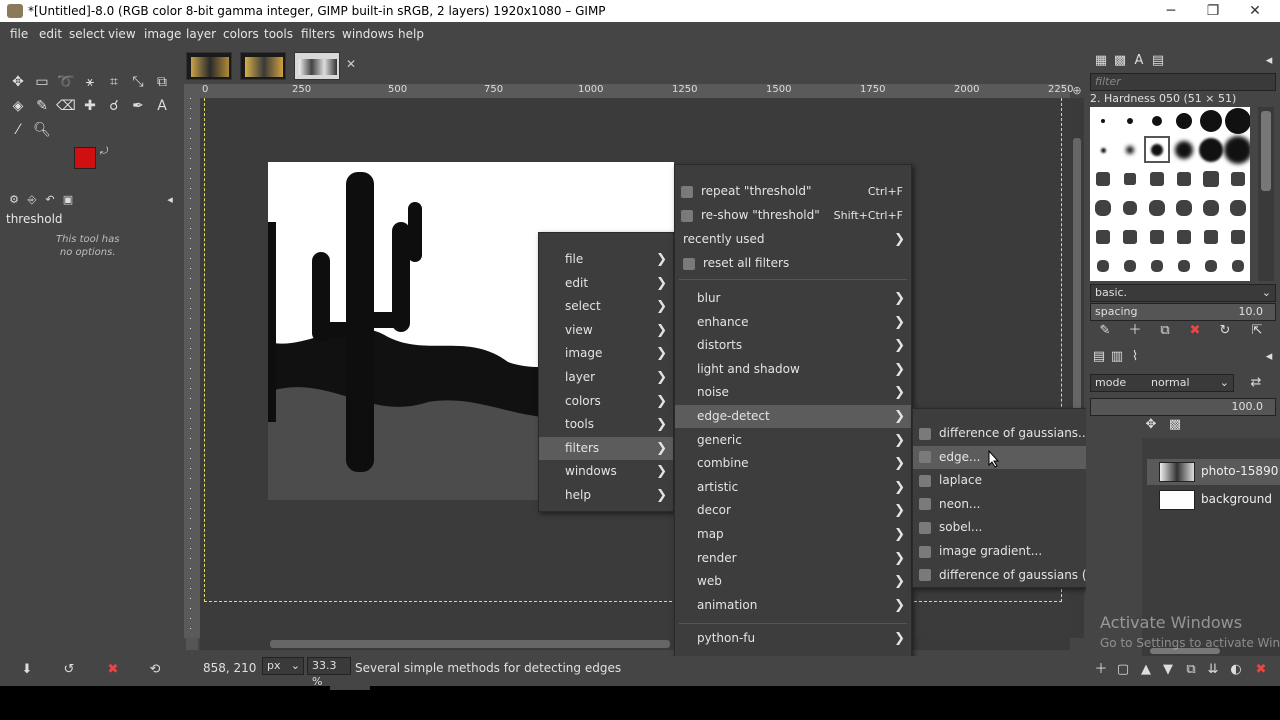 The width and height of the screenshot is (1280, 720). What do you see at coordinates (283, 666) in the screenshot?
I see `unit-select: px ⌄` at bounding box center [283, 666].